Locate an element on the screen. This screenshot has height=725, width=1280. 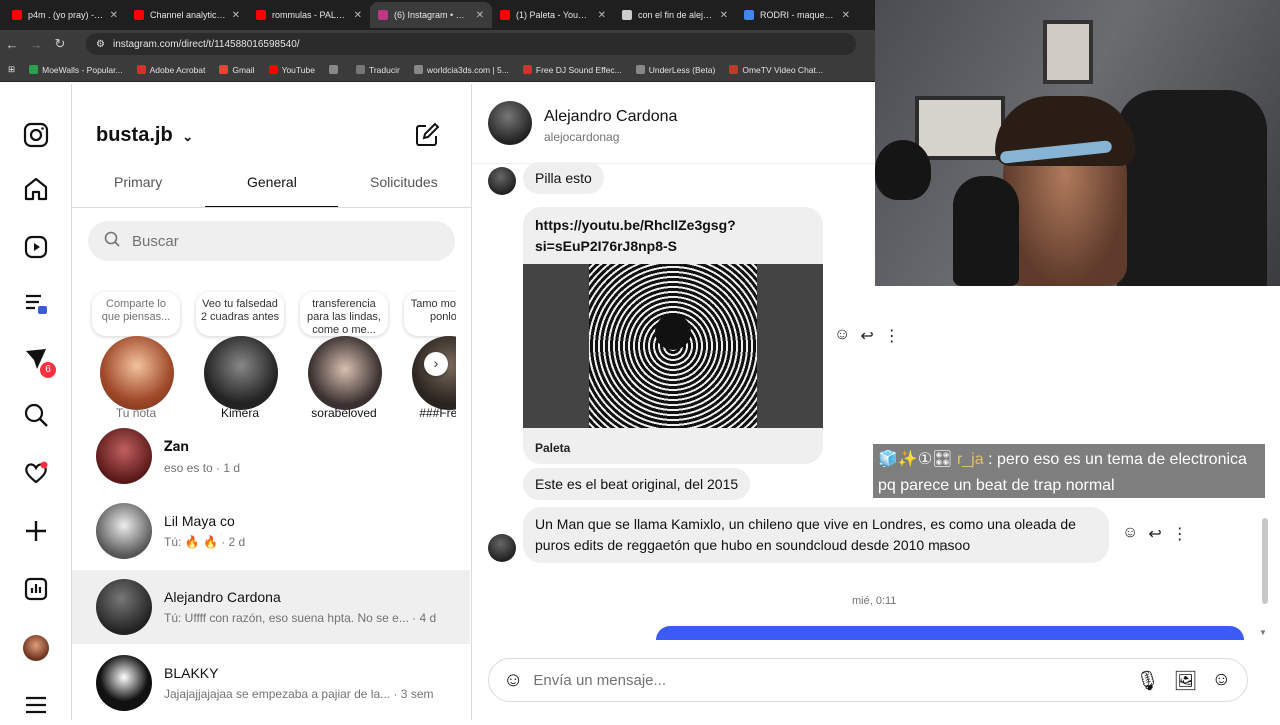
bookmark-item: Traducir is located at coordinates (377, 69).